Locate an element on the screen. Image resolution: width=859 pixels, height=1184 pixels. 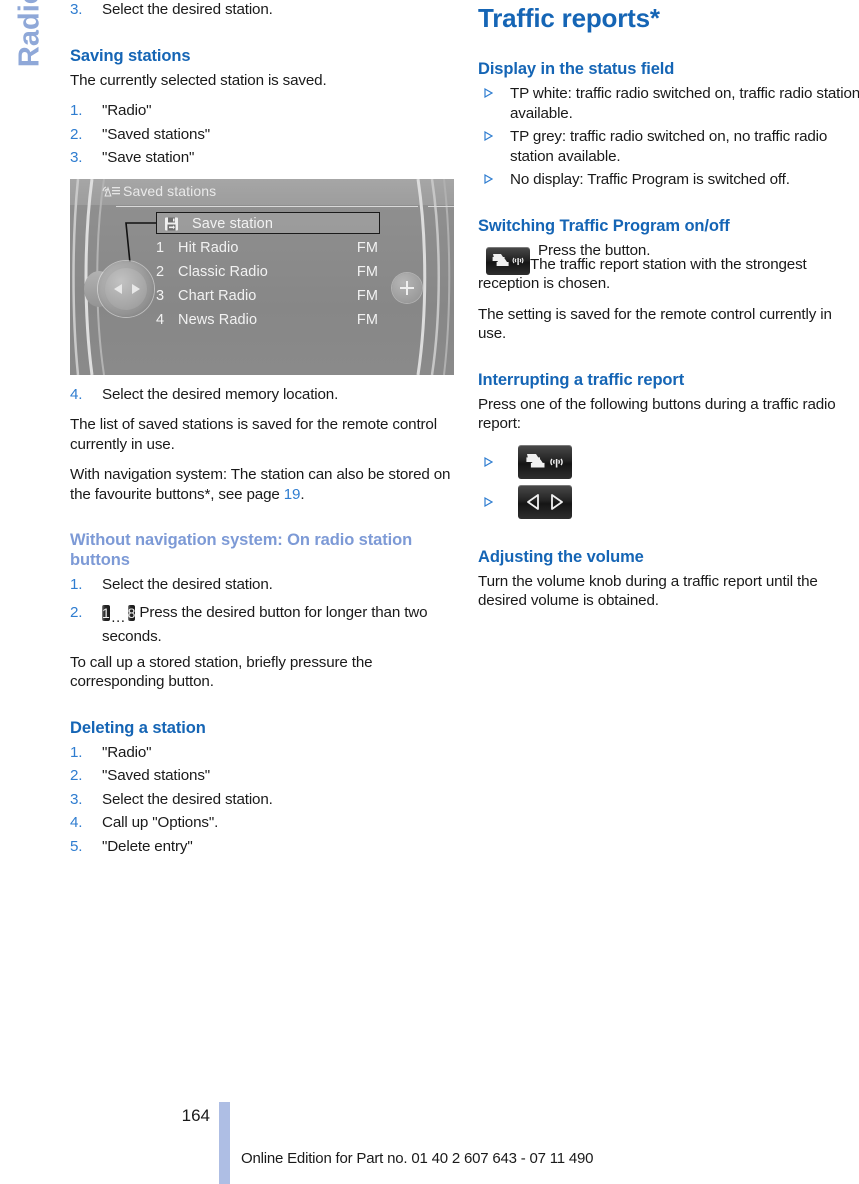
idrive-station-row: 1 Hit Radio FM is located at coordinates (268, 248).